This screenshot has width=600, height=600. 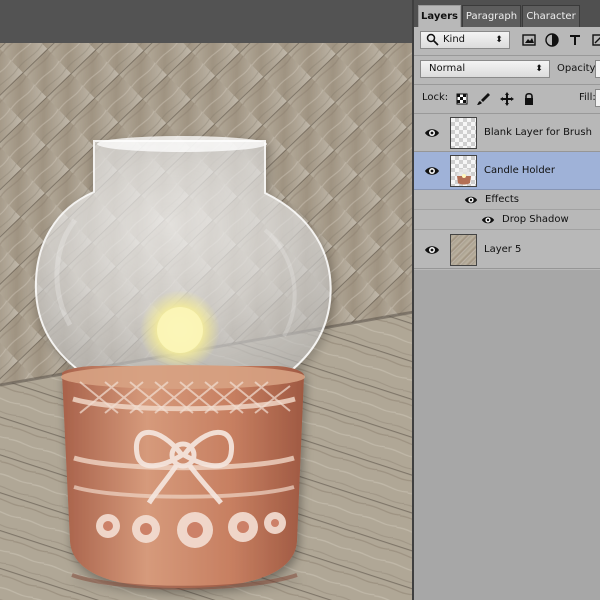 I want to click on transparent-thumbnail, so click(x=463, y=133).